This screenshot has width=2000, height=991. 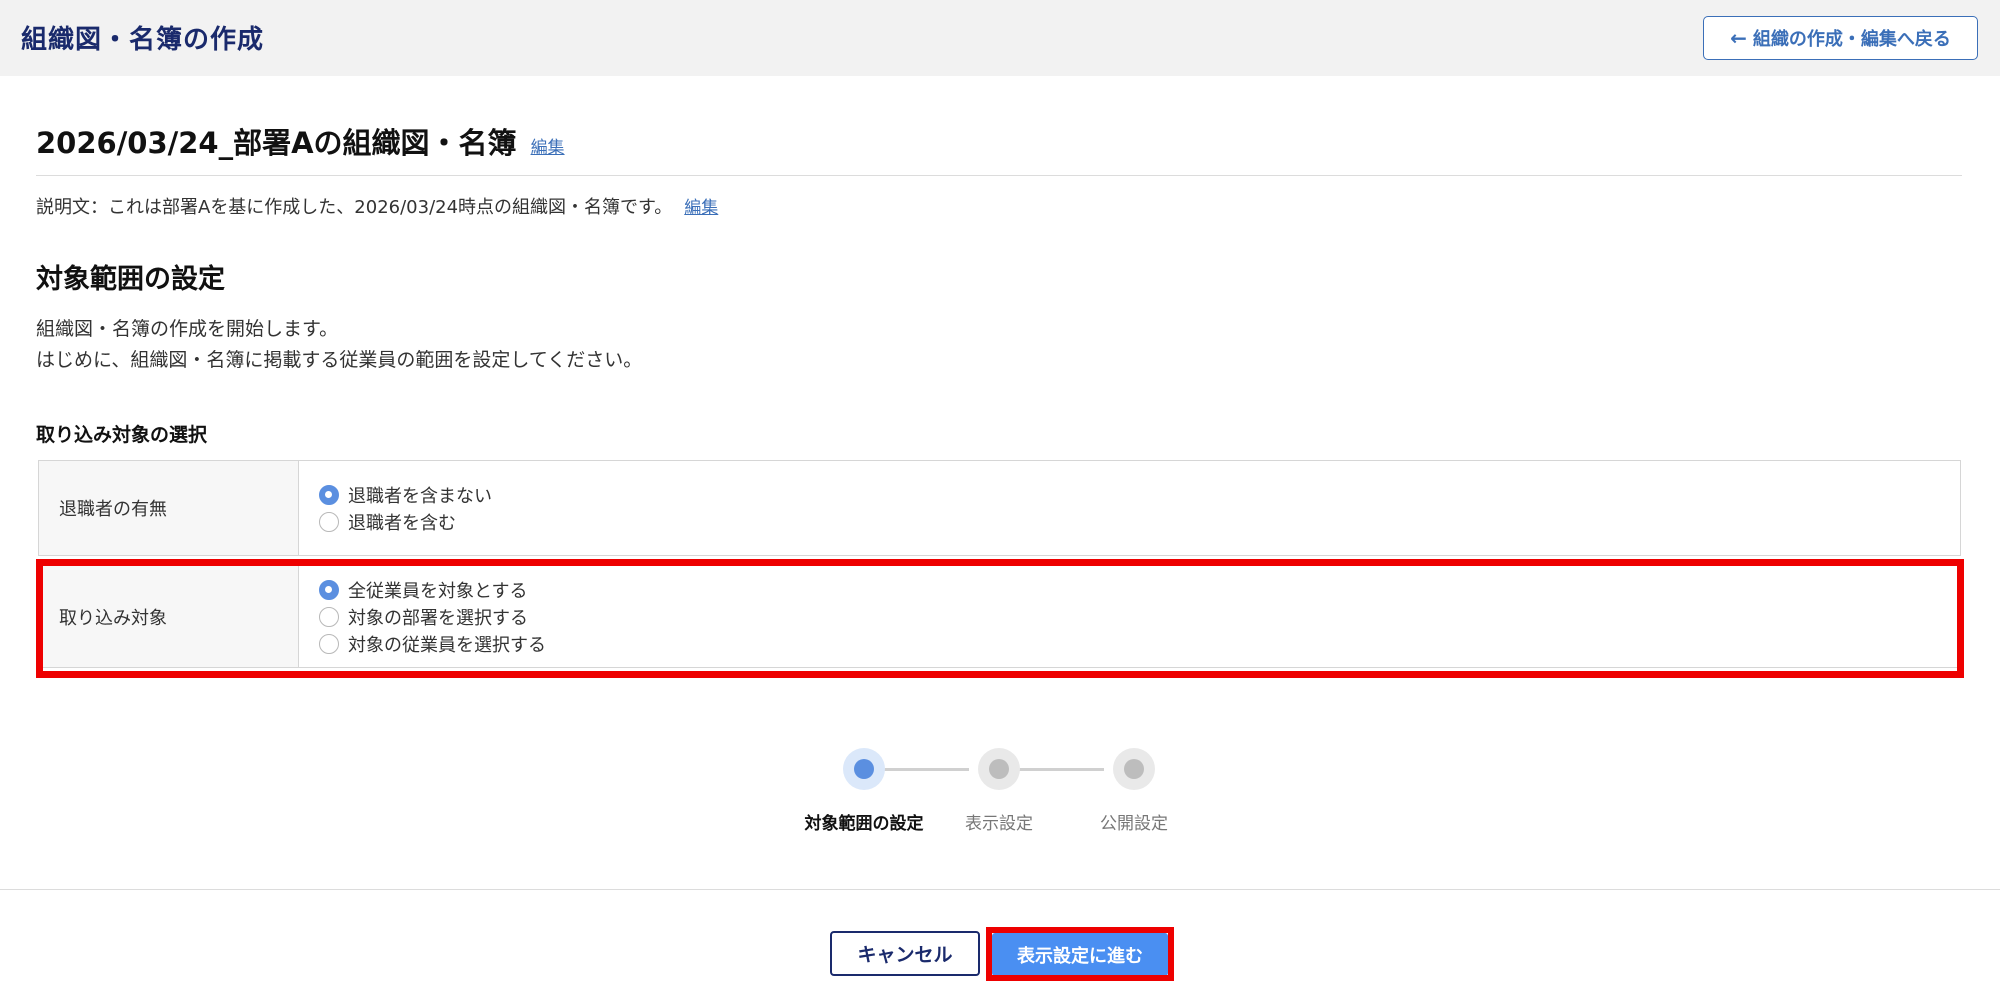 What do you see at coordinates (122, 435) in the screenshot?
I see `import-target-subtitle: 取り込み対象の選択` at bounding box center [122, 435].